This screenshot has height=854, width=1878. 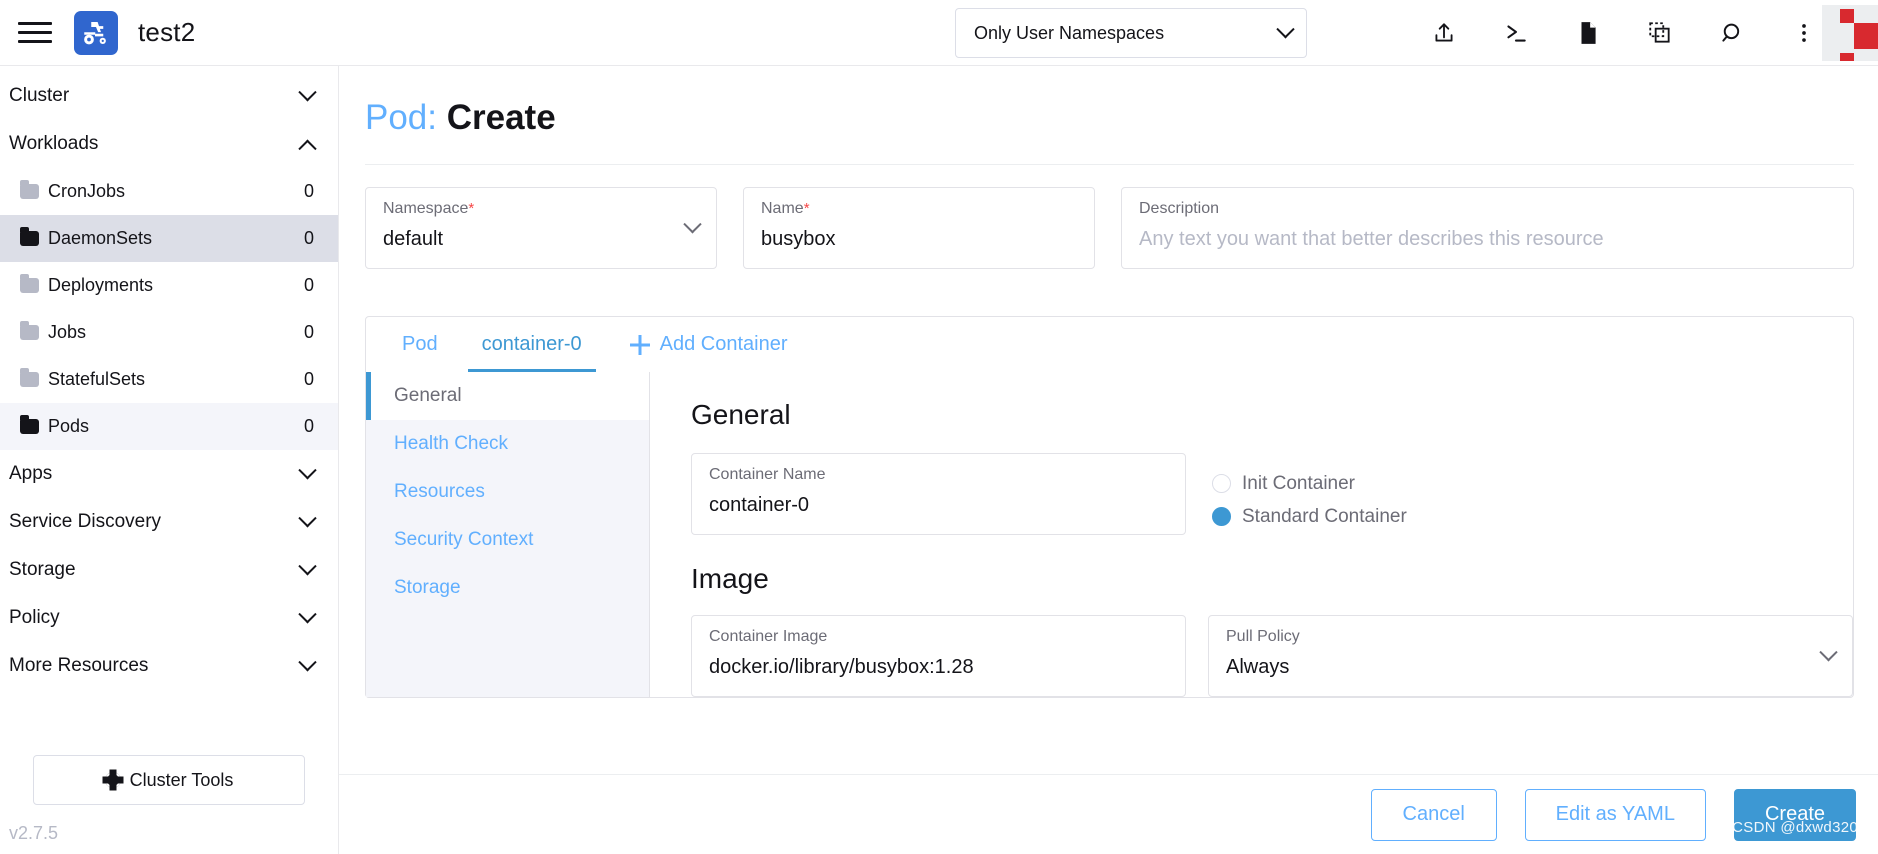 What do you see at coordinates (112, 780) in the screenshot?
I see `gear-icon` at bounding box center [112, 780].